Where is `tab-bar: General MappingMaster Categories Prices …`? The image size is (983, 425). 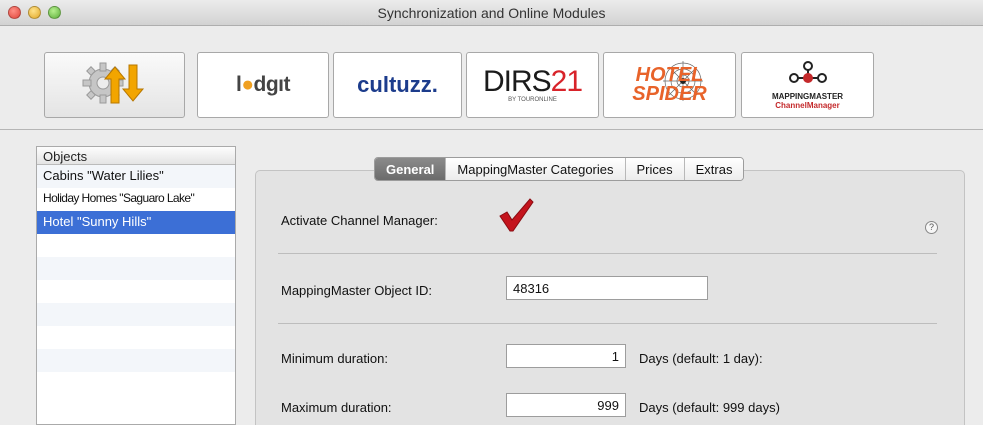 tab-bar: General MappingMaster Categories Prices … is located at coordinates (559, 169).